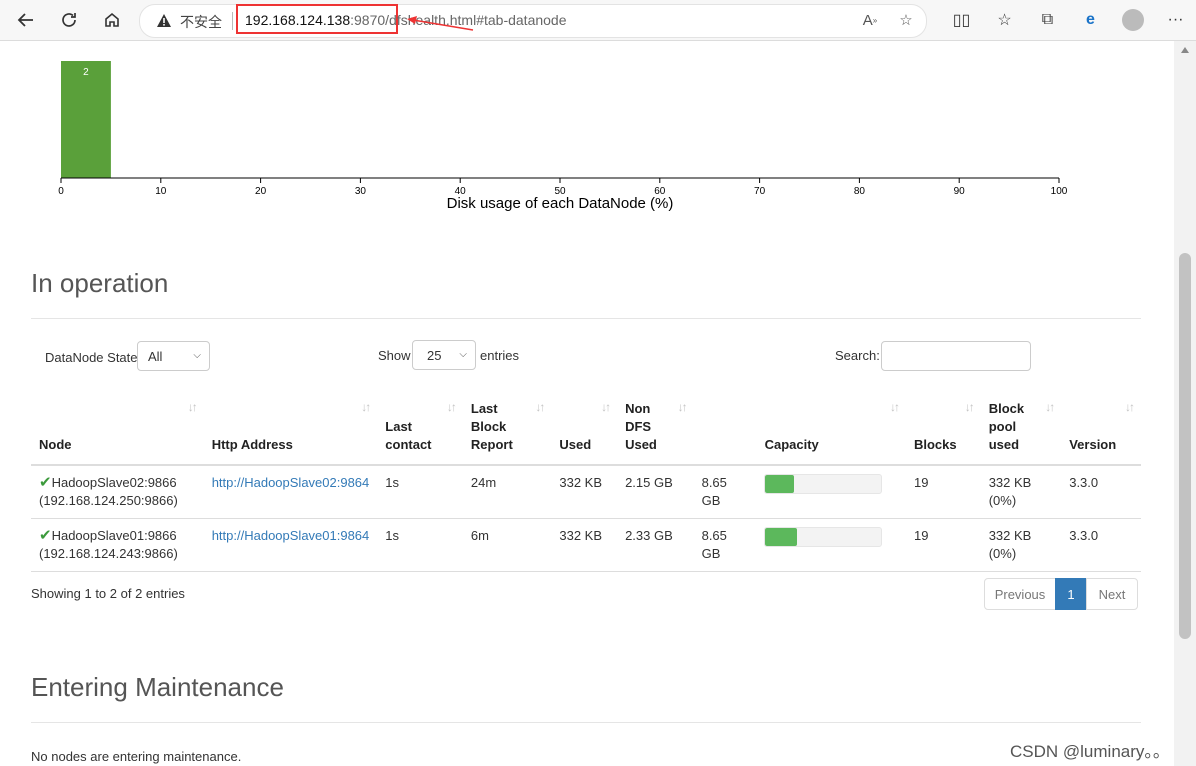 Image resolution: width=1196 pixels, height=766 pixels. Describe the element at coordinates (261, 191) in the screenshot. I see `x-tick-label: 20` at that location.